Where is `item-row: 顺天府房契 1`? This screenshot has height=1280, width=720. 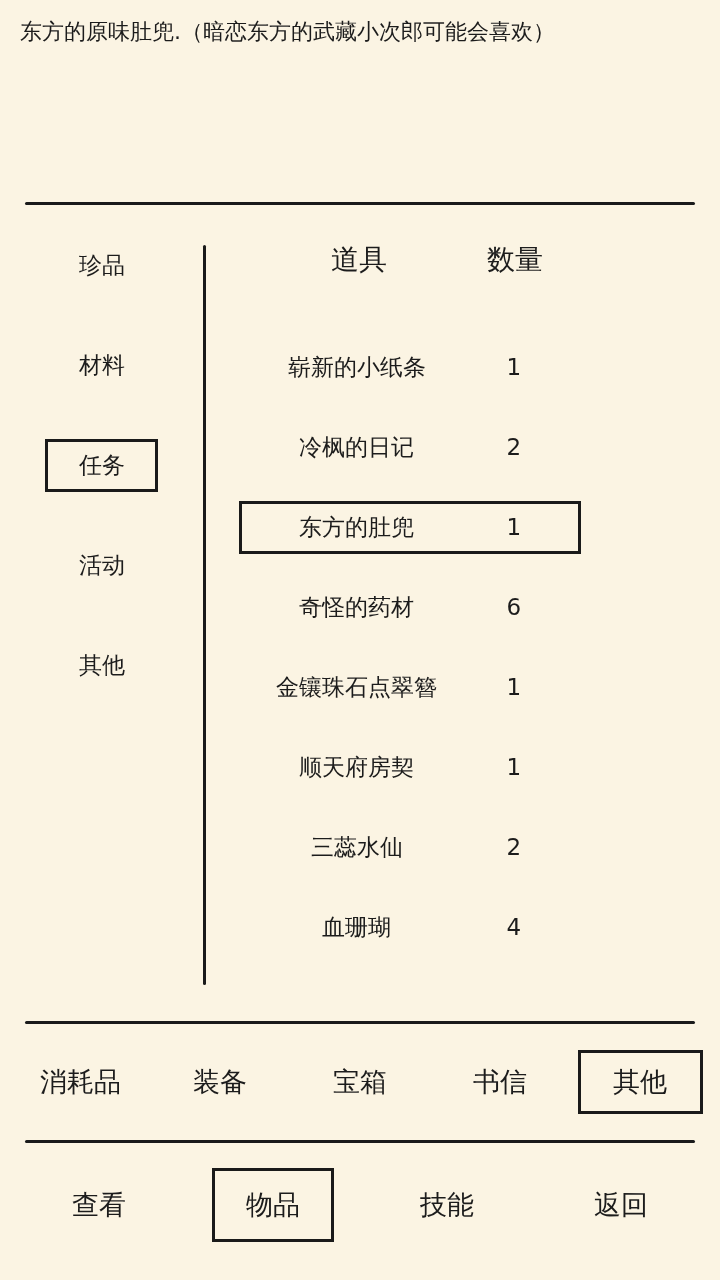 item-row: 顺天府房契 1 is located at coordinates (410, 767).